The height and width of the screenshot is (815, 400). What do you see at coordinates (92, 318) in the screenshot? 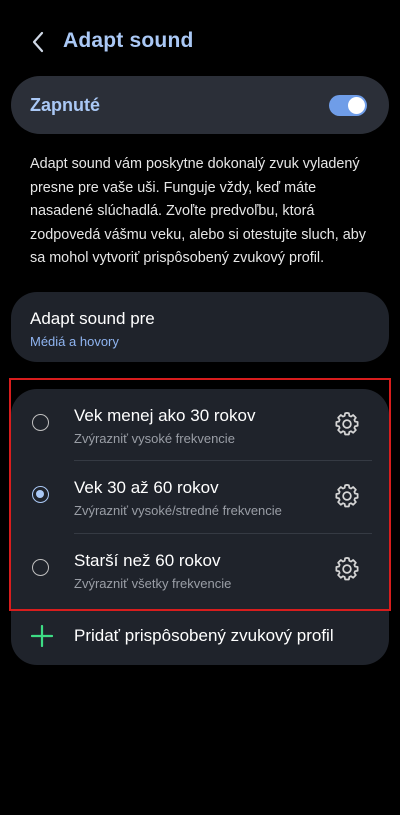
I see `adapt-for-title: Adapt sound pre` at bounding box center [92, 318].